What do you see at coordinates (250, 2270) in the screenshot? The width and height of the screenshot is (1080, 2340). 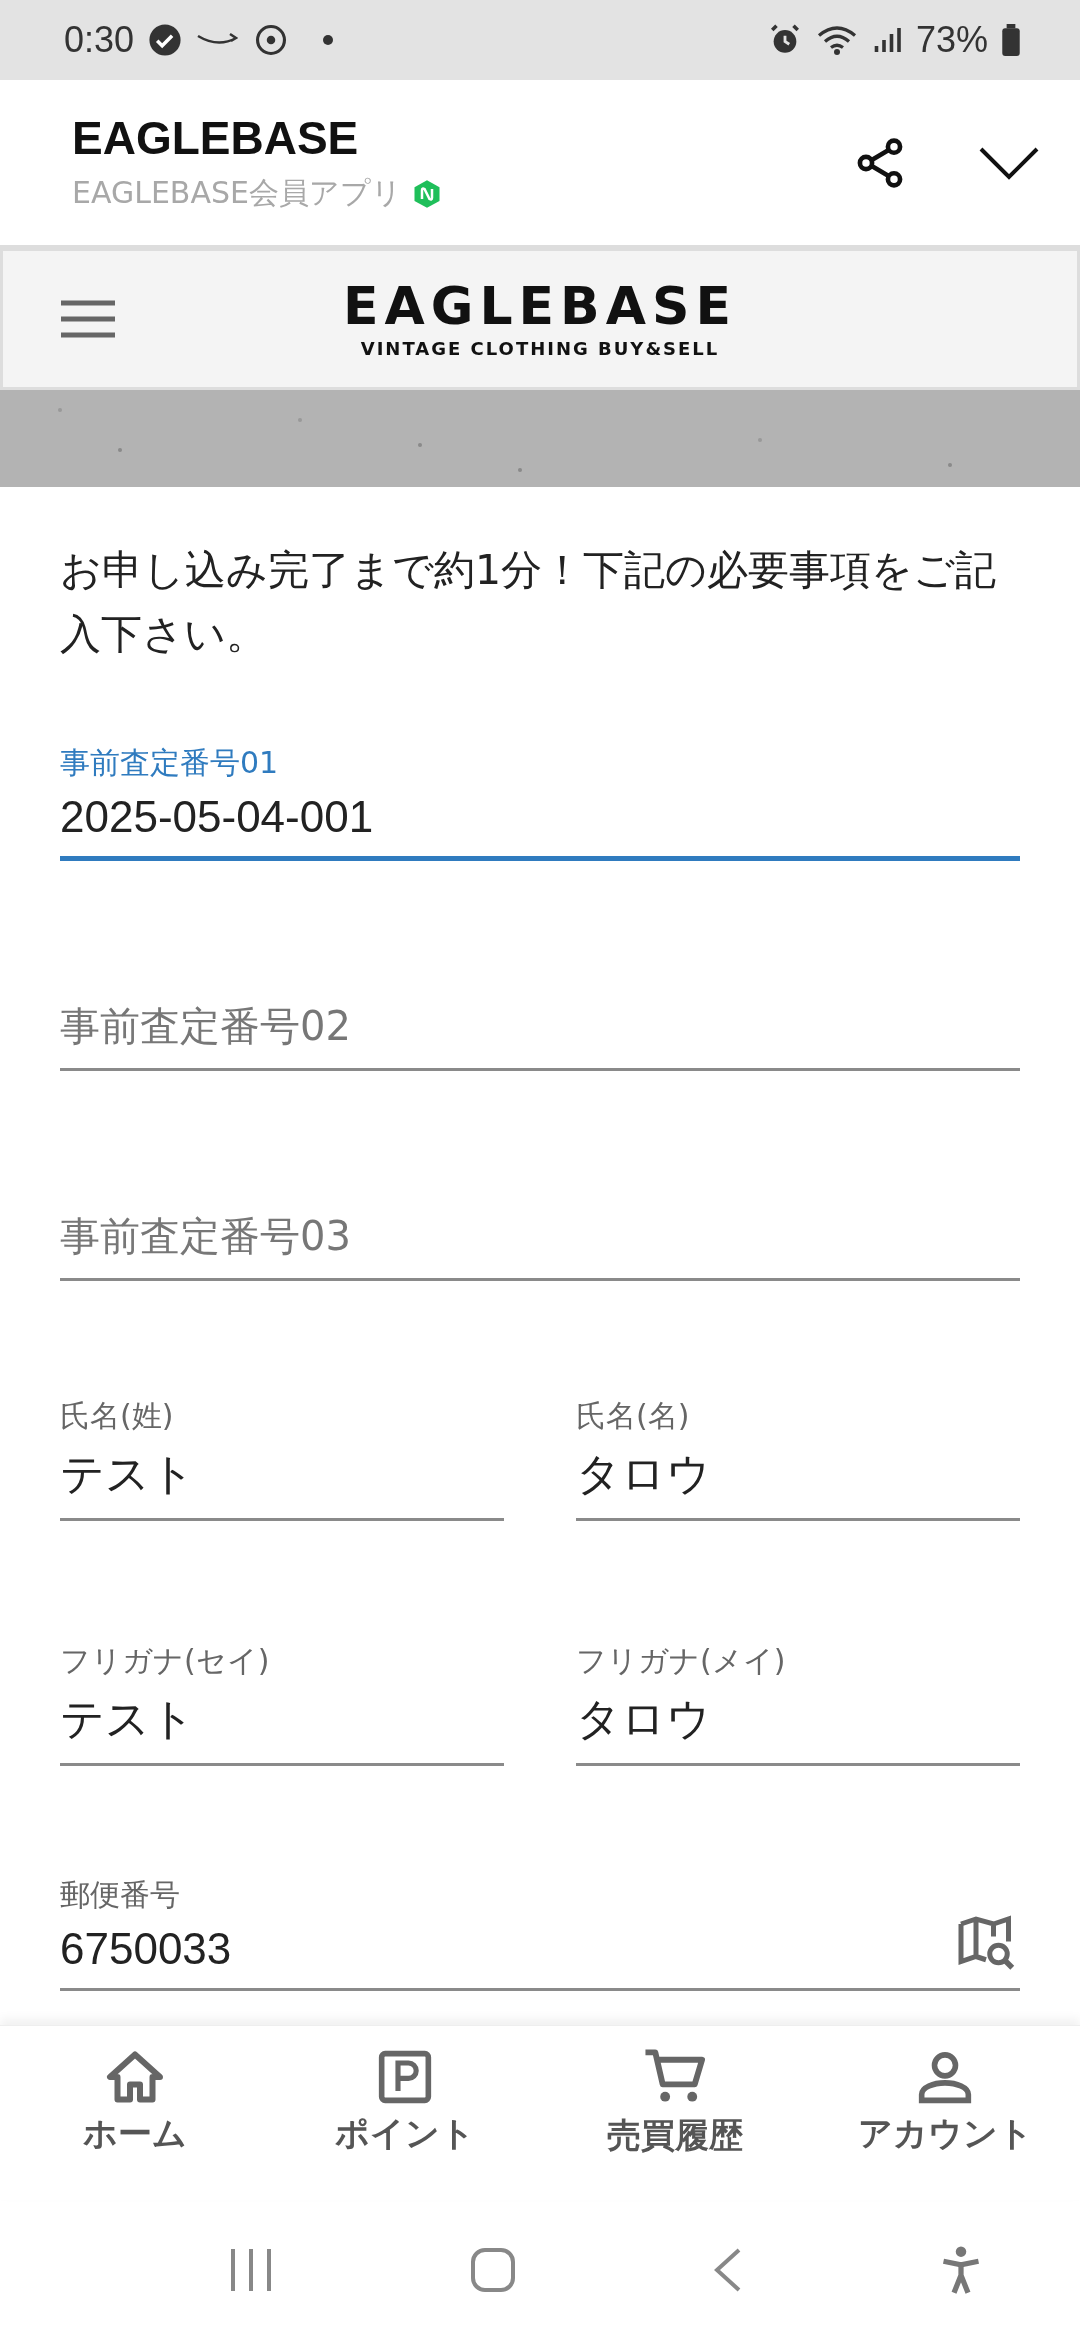 I see `recent-apps-icon` at bounding box center [250, 2270].